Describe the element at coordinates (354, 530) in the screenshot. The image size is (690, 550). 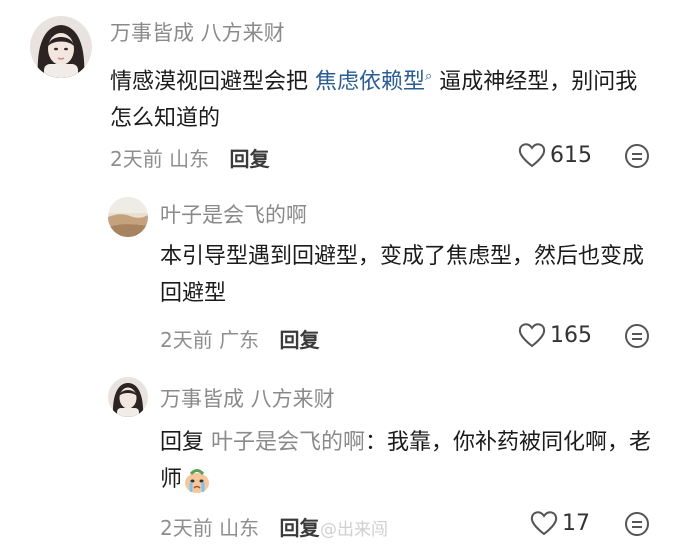
I see `watermark: @出来闯` at that location.